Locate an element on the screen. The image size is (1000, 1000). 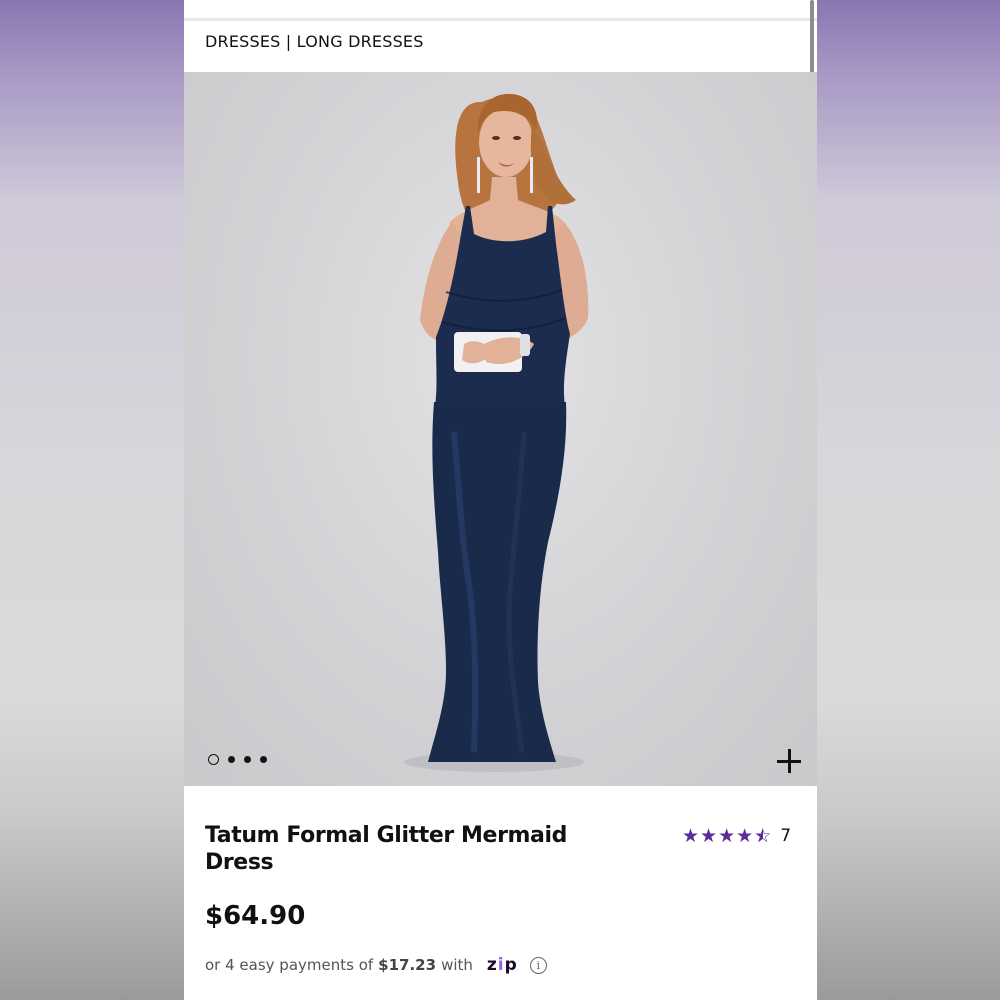
carousel-dots is located at coordinates (237, 759).